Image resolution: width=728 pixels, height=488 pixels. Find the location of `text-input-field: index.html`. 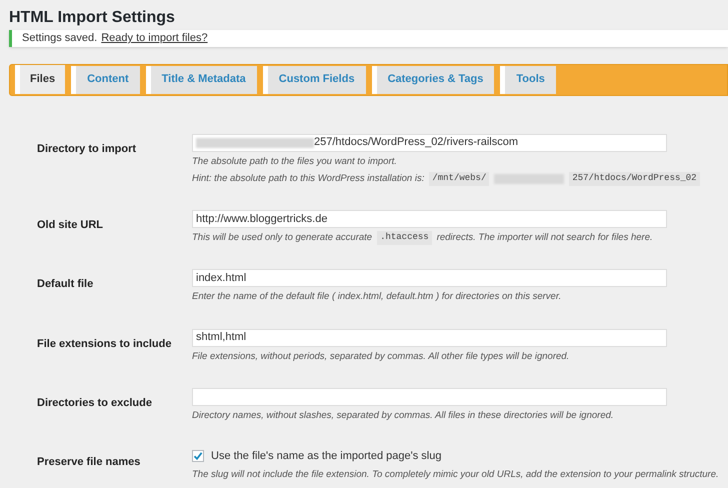

text-input-field: index.html is located at coordinates (429, 278).